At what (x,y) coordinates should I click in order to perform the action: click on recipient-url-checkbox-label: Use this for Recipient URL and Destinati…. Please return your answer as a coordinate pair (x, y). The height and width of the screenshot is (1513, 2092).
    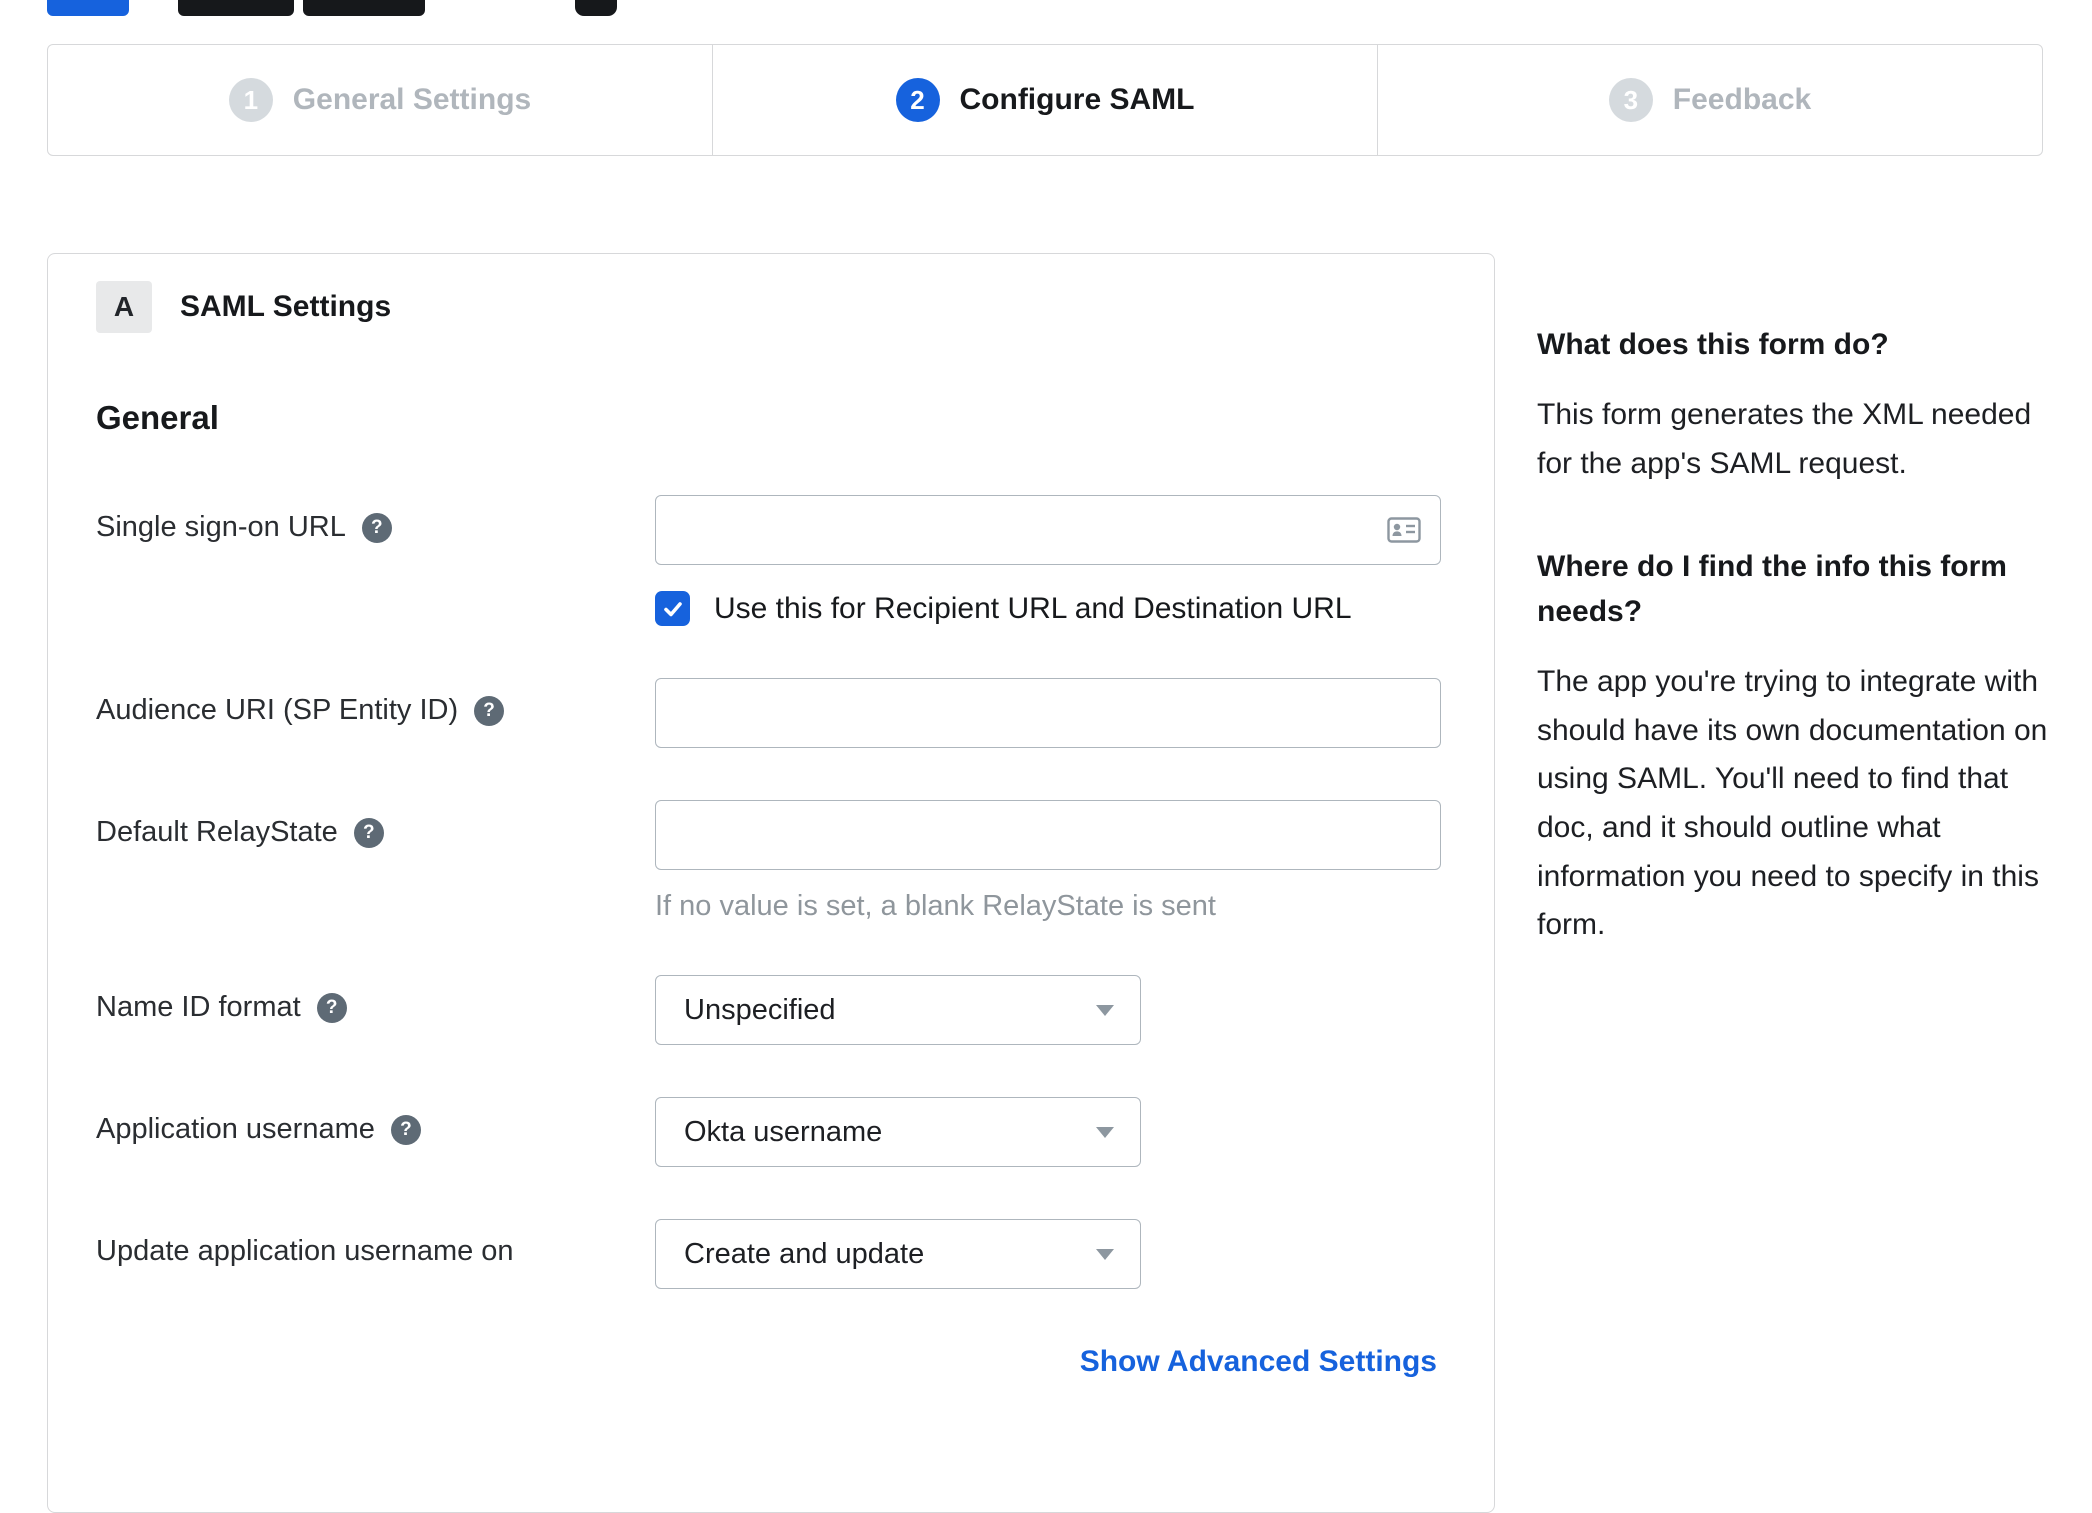
    Looking at the image, I should click on (1033, 608).